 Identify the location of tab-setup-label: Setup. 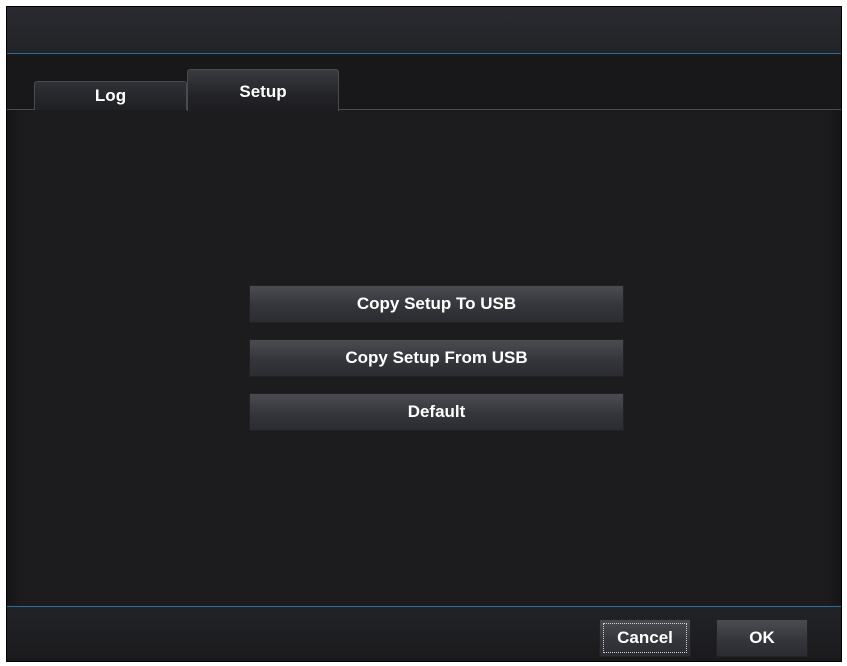
(263, 91).